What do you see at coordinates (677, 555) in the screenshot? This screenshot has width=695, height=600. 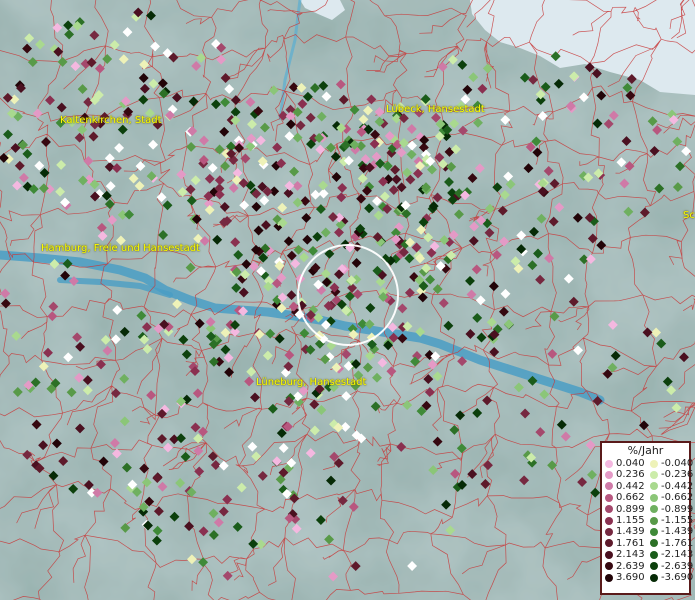 I see `legend-value: -2.143` at bounding box center [677, 555].